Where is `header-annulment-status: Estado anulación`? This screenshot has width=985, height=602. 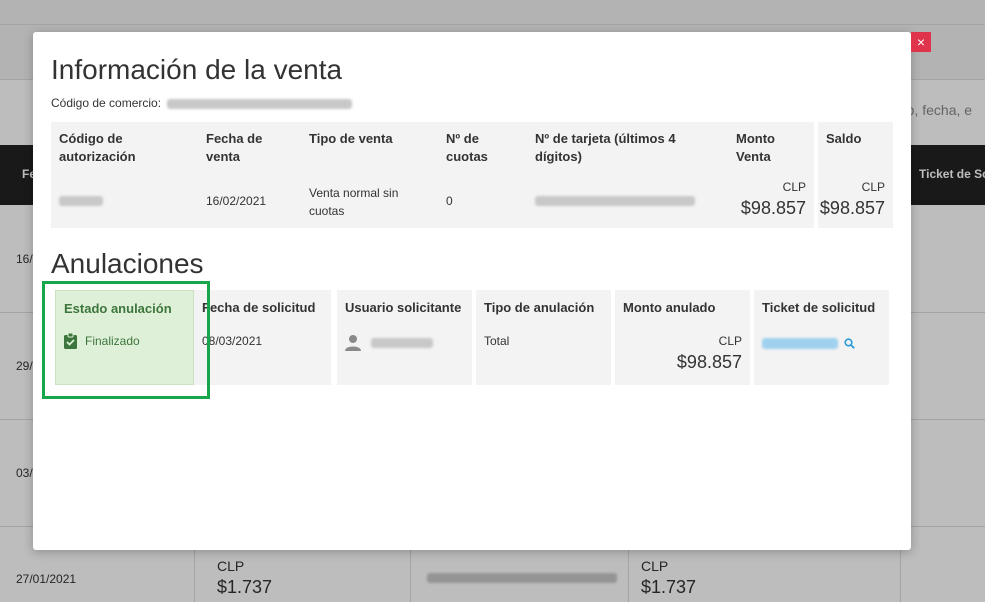 header-annulment-status: Estado anulación is located at coordinates (118, 308).